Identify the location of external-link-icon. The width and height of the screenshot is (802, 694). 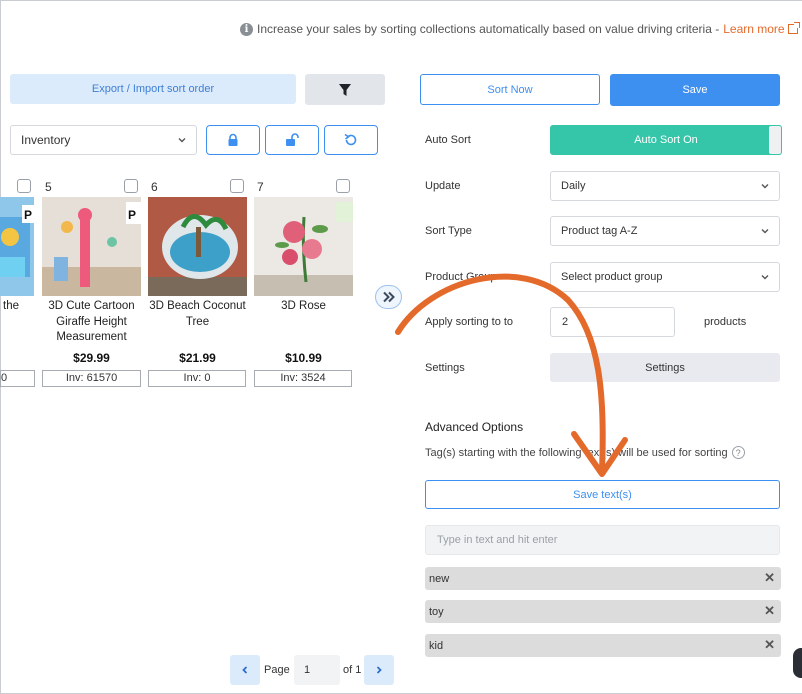
(793, 28).